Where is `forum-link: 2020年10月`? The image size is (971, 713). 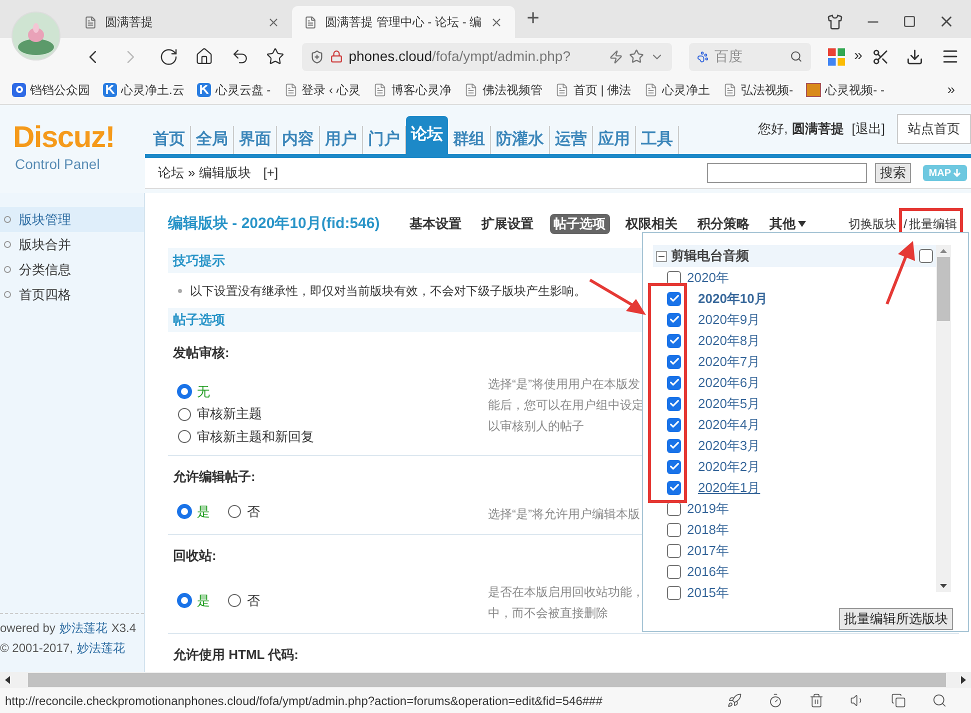 forum-link: 2020年10月 is located at coordinates (733, 298).